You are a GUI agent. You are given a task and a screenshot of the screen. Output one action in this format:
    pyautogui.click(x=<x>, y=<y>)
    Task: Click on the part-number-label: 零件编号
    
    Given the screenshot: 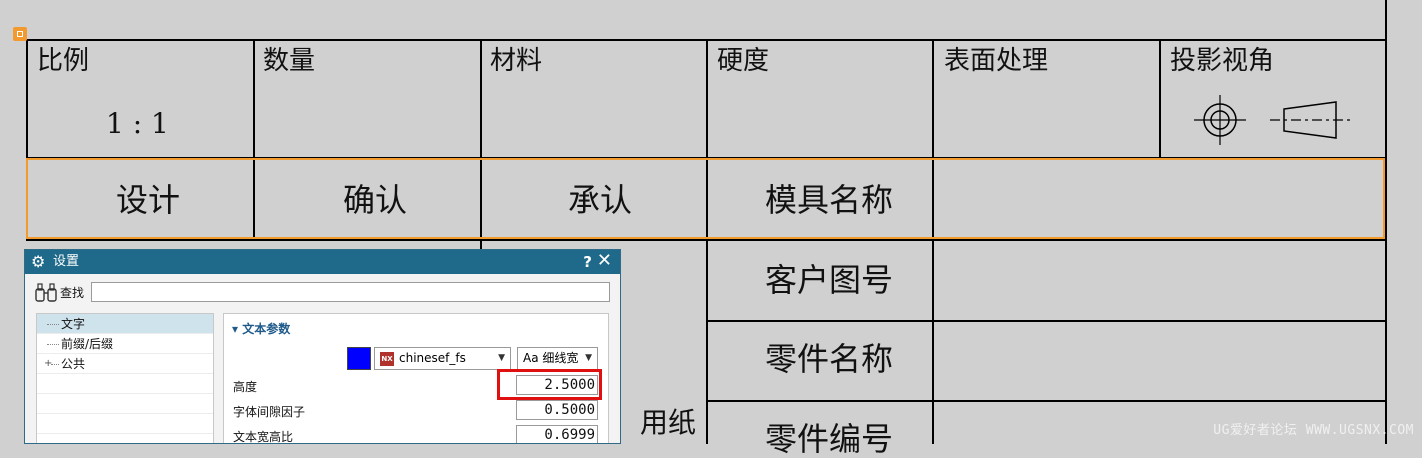 What is the action you would take?
    pyautogui.click(x=829, y=439)
    